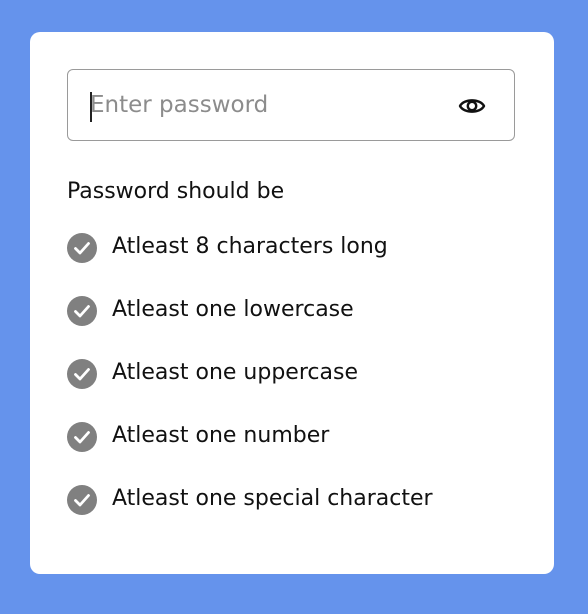 This screenshot has width=588, height=614. I want to click on requirement-label: Atleast one number, so click(221, 435).